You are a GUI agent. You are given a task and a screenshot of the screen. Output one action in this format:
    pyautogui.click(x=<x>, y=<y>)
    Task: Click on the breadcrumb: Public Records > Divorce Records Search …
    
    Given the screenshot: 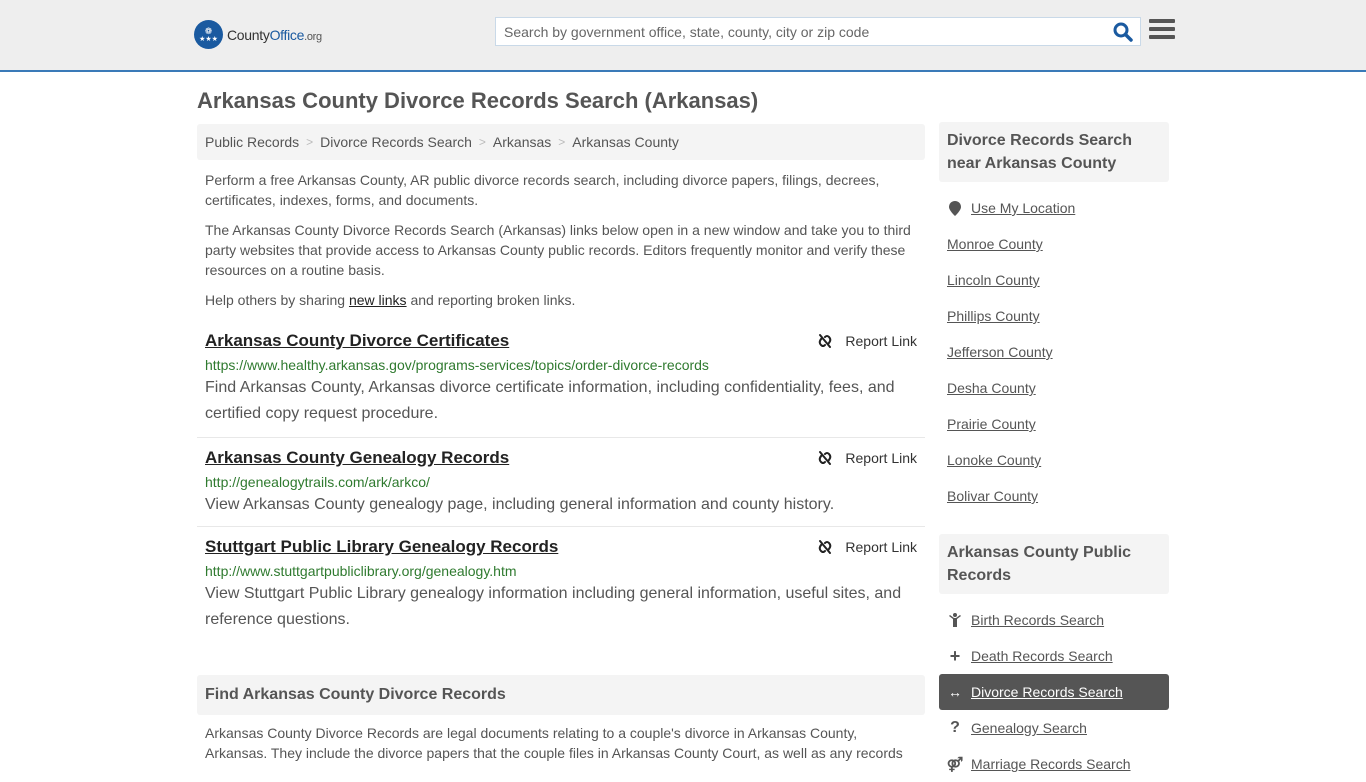 What is the action you would take?
    pyautogui.click(x=561, y=142)
    